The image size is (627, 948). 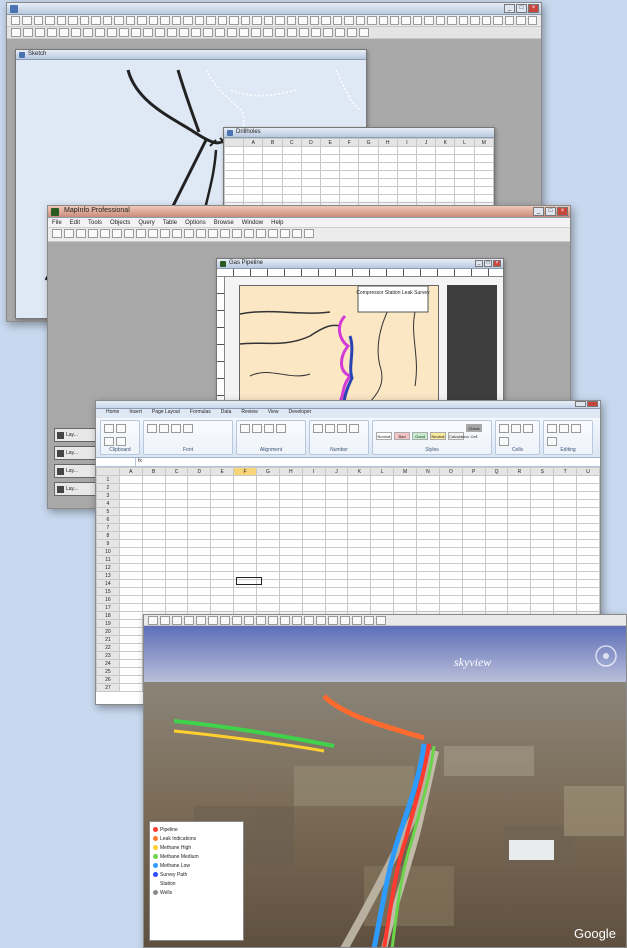 I want to click on column-header, so click(x=108, y=471).